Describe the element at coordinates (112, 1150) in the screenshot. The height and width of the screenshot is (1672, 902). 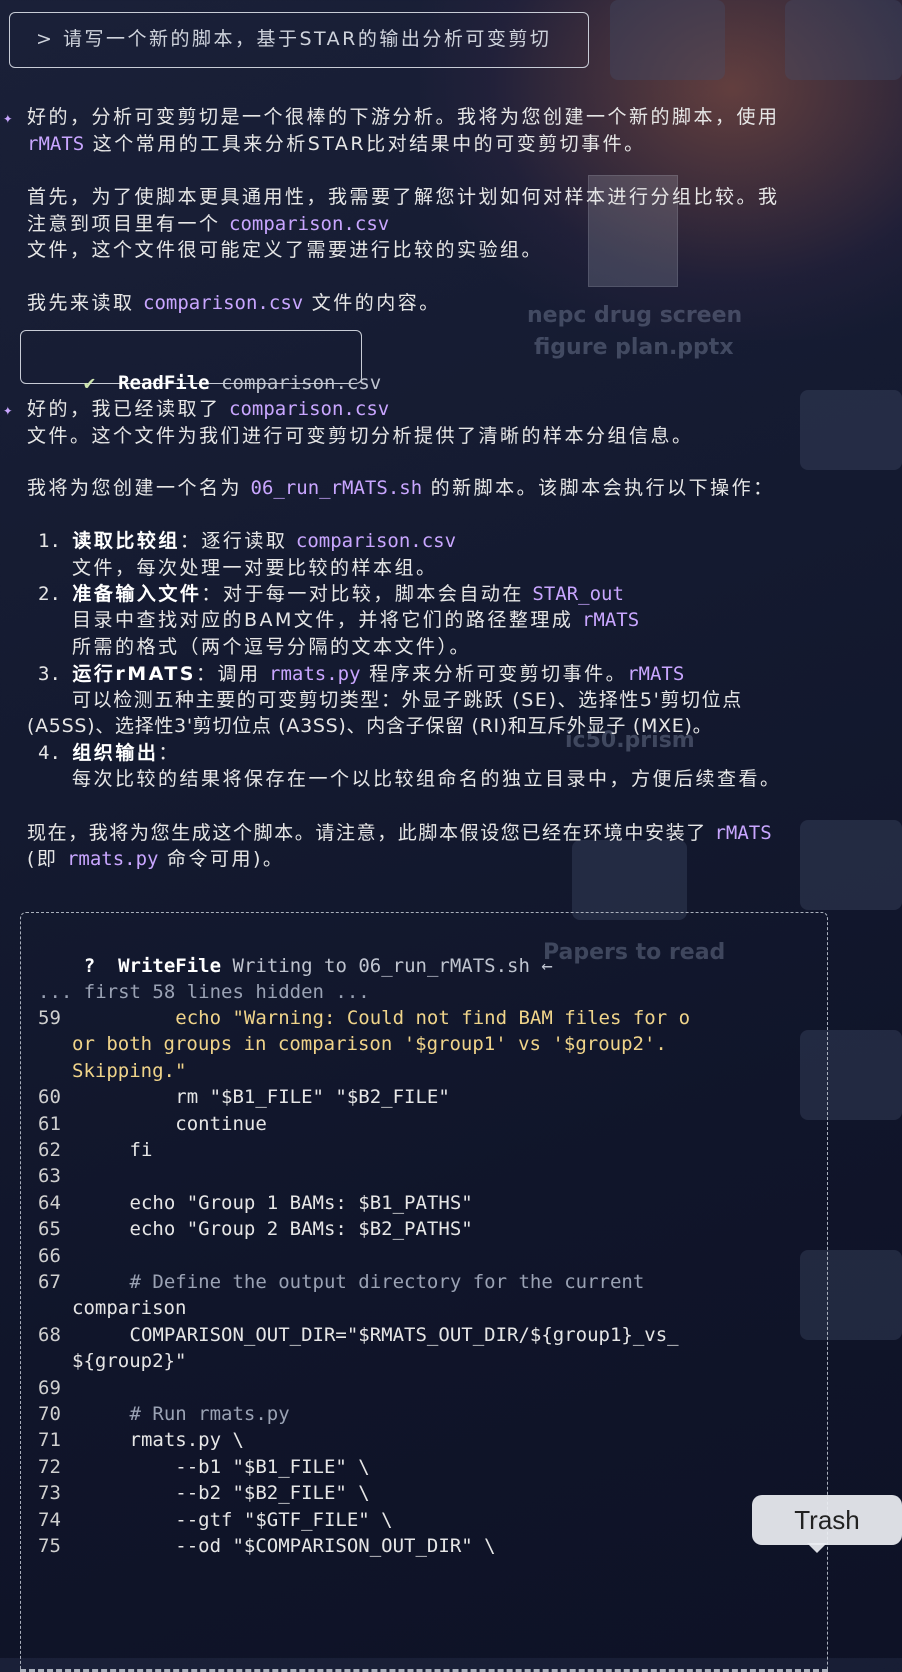
I see `code-text: fi` at that location.